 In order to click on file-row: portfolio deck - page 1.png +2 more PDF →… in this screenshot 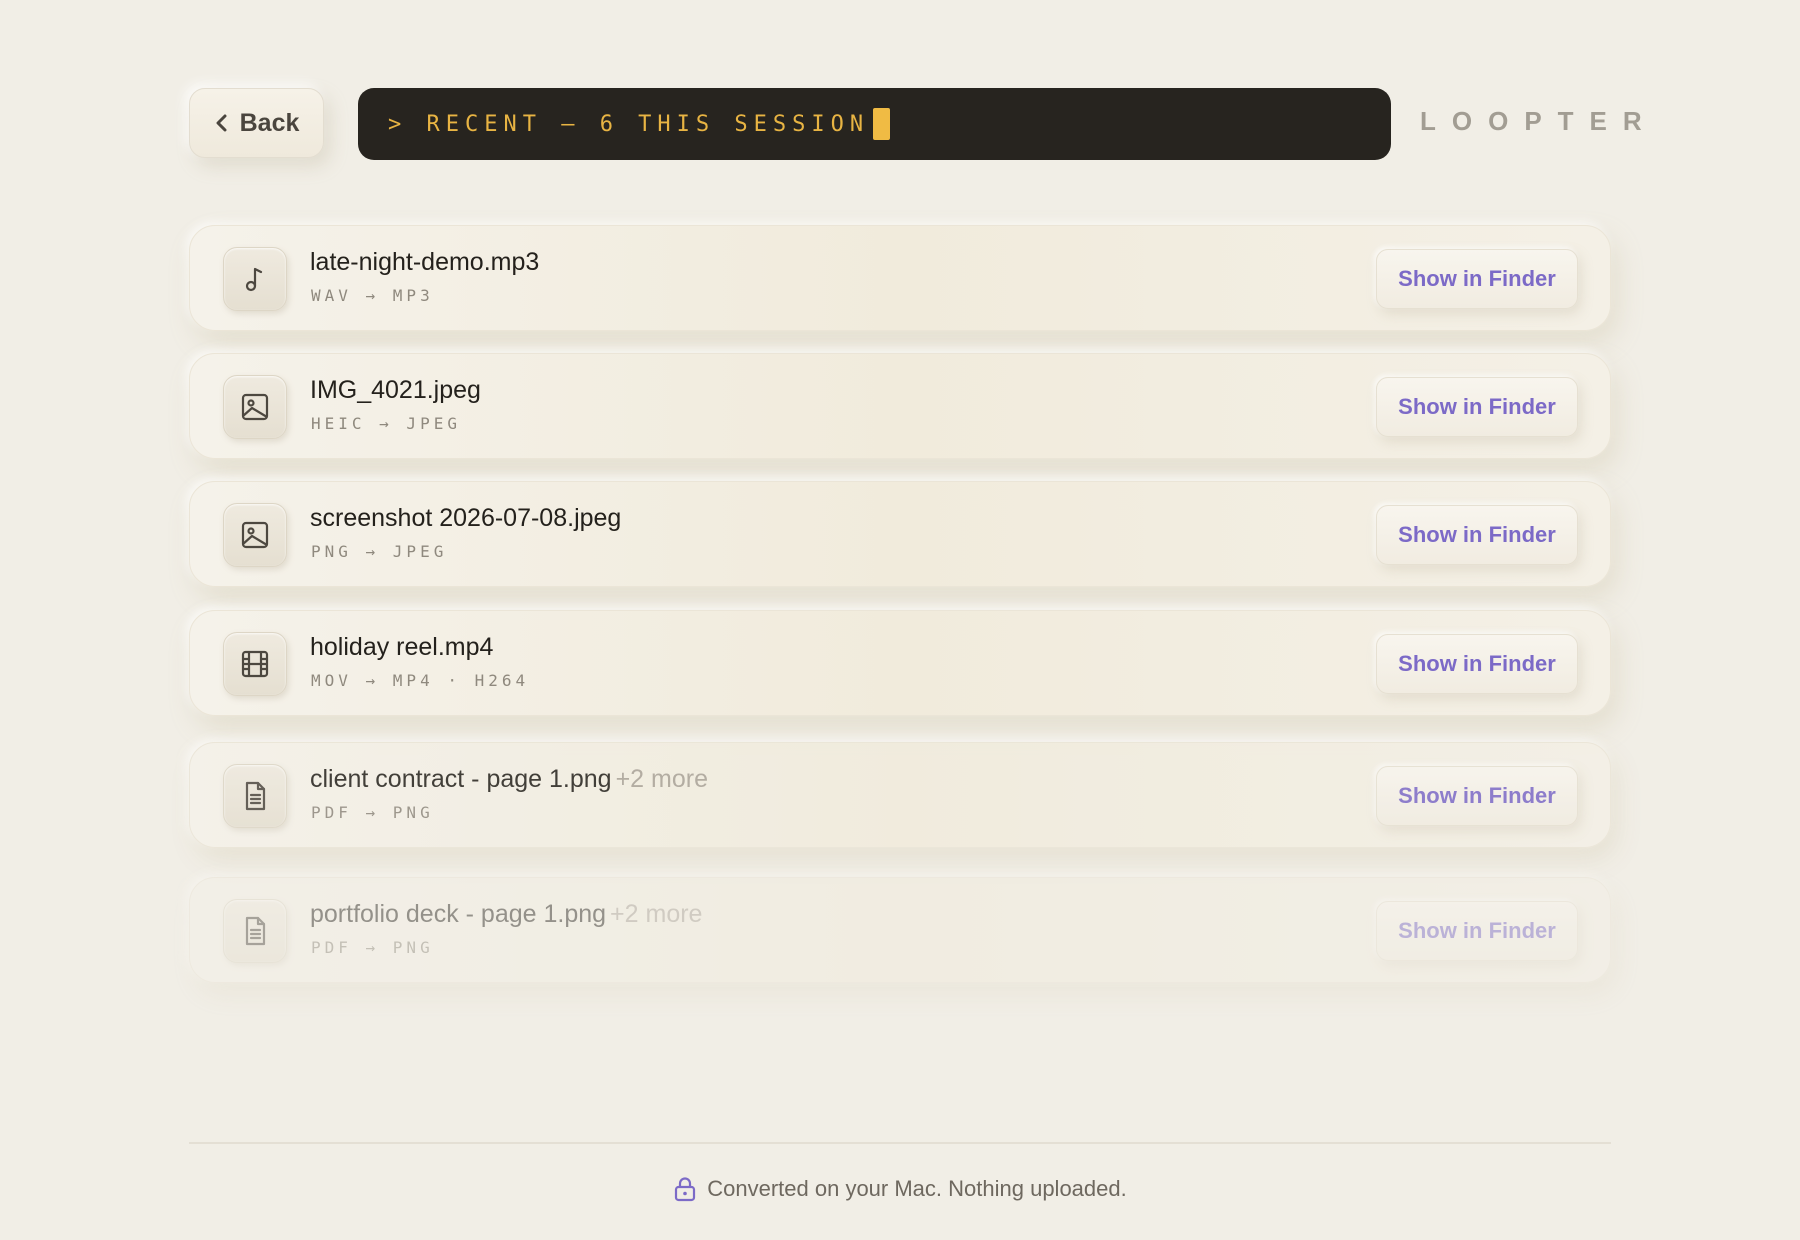, I will do `click(900, 930)`.